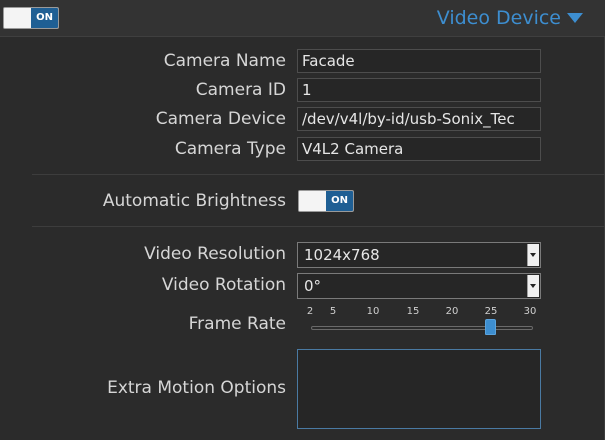 Image resolution: width=605 pixels, height=440 pixels. Describe the element at coordinates (422, 328) in the screenshot. I see `frame-rate-slider-track` at that location.